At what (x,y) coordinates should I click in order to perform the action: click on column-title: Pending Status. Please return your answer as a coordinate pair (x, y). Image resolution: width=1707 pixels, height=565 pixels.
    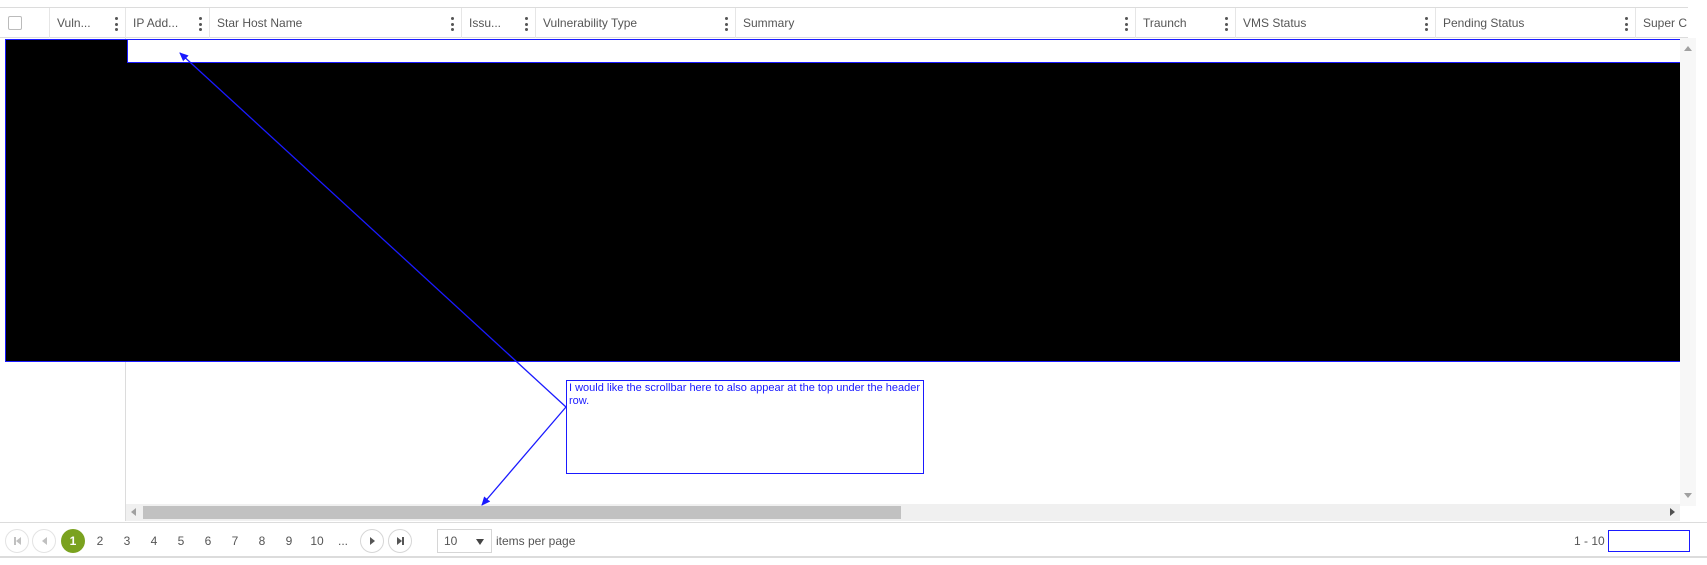
    Looking at the image, I should click on (1484, 23).